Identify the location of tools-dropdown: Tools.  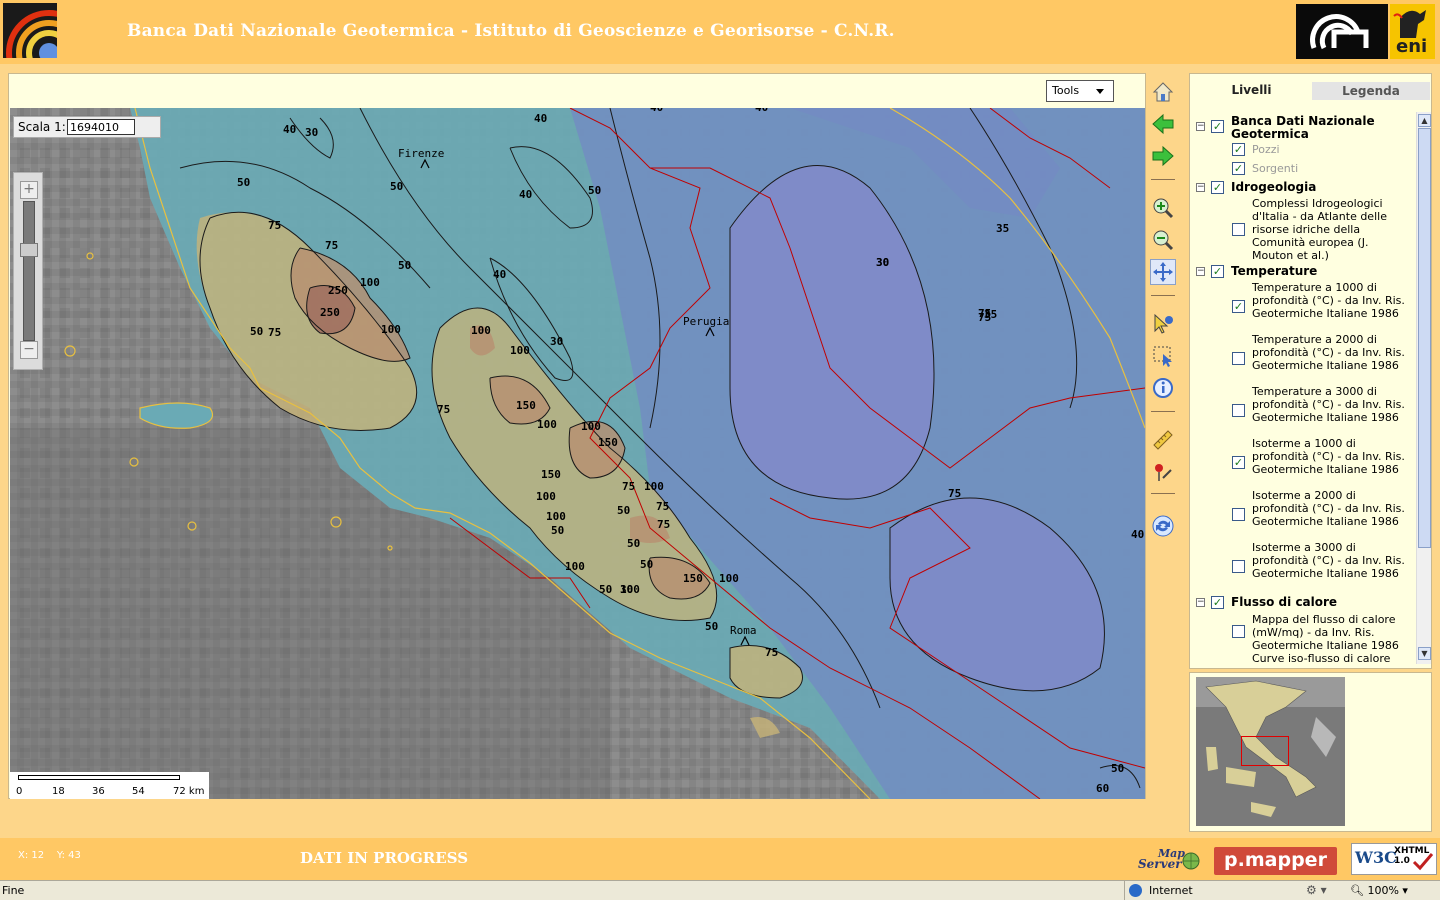
(1080, 91).